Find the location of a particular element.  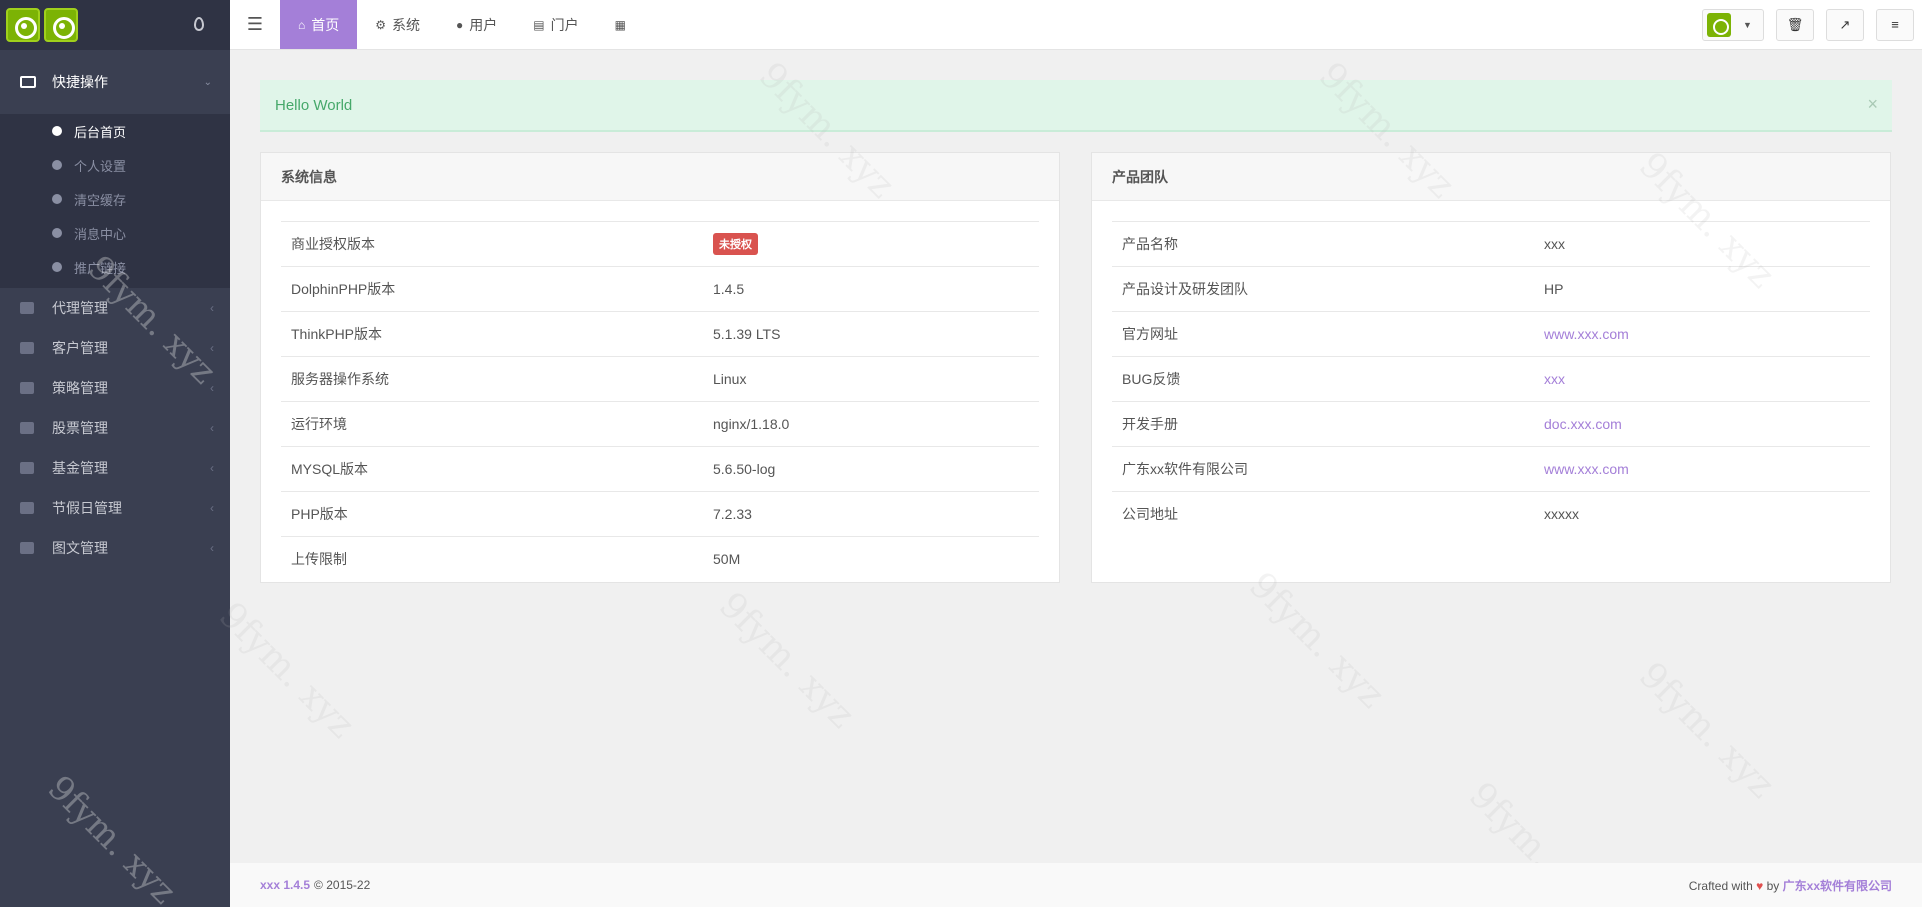

table-row: 商业授权版本 未授权 is located at coordinates (660, 244).